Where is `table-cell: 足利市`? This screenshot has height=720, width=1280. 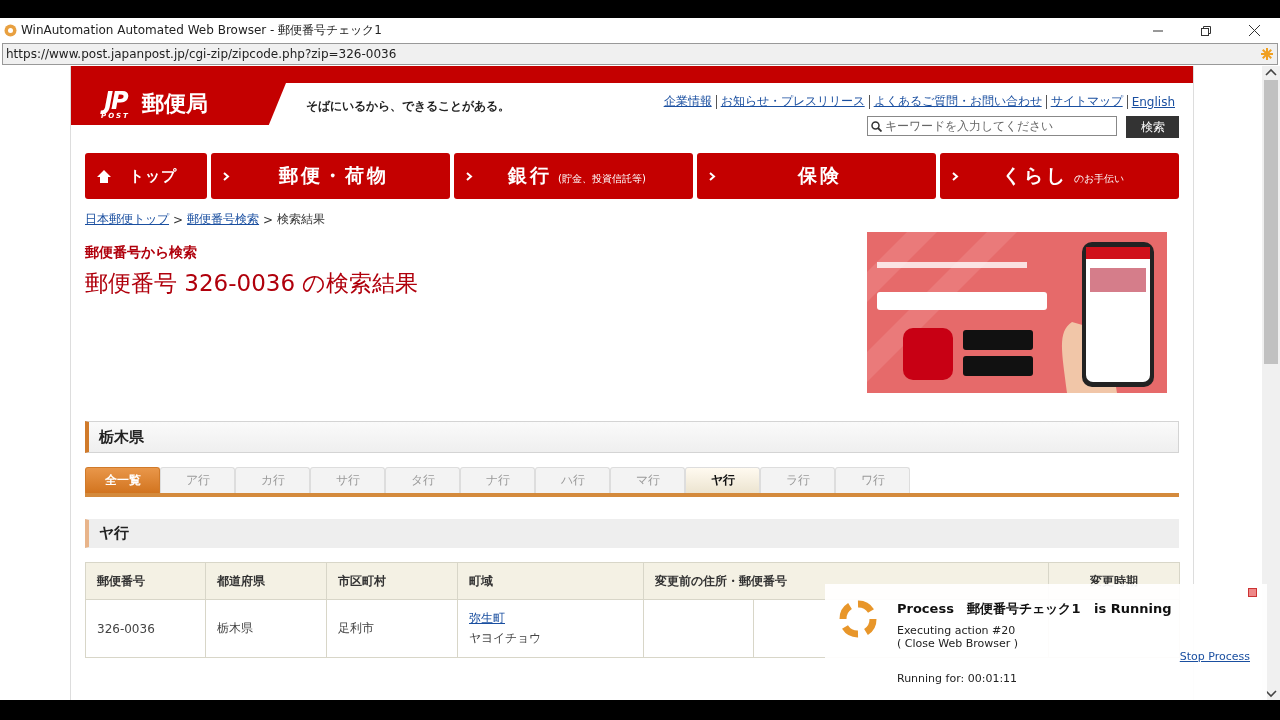
table-cell: 足利市 is located at coordinates (392, 628).